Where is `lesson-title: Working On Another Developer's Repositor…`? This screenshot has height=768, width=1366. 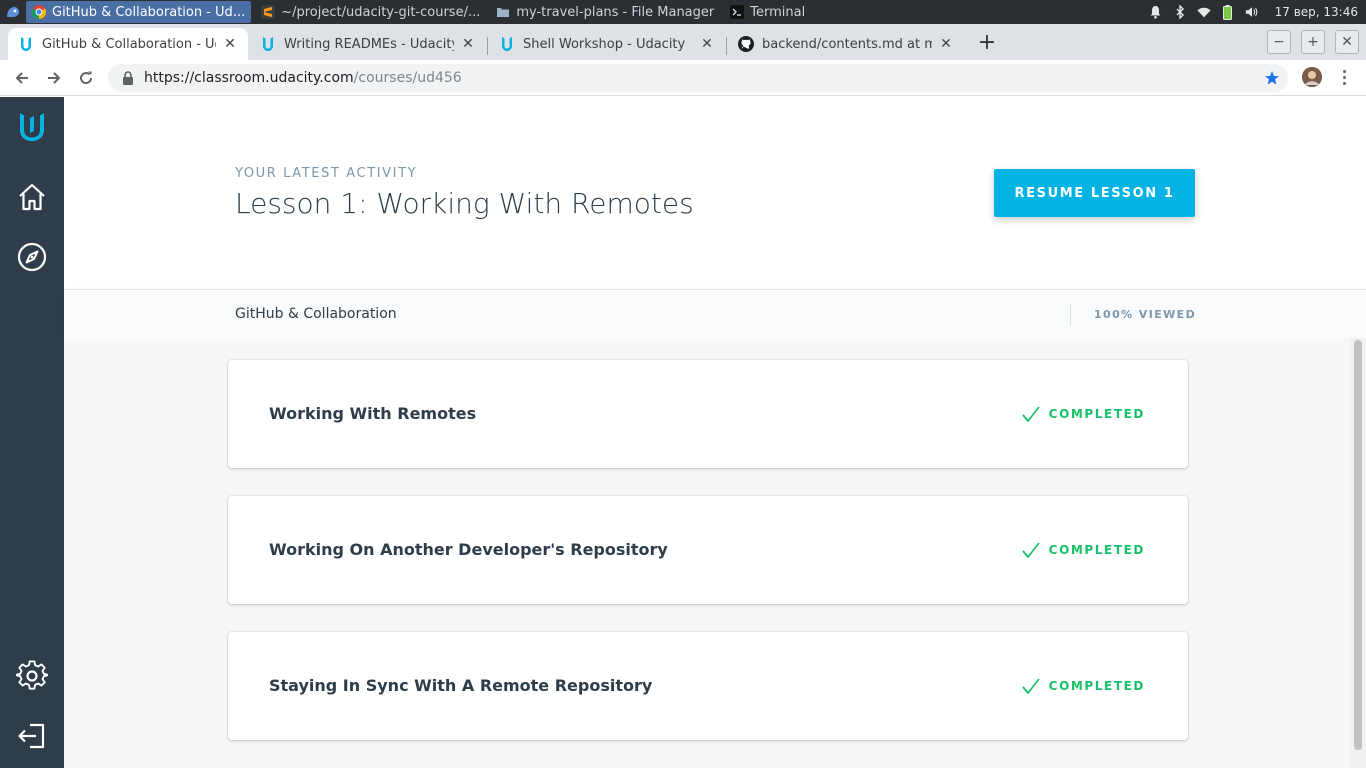
lesson-title: Working On Another Developer's Repositor… is located at coordinates (468, 549).